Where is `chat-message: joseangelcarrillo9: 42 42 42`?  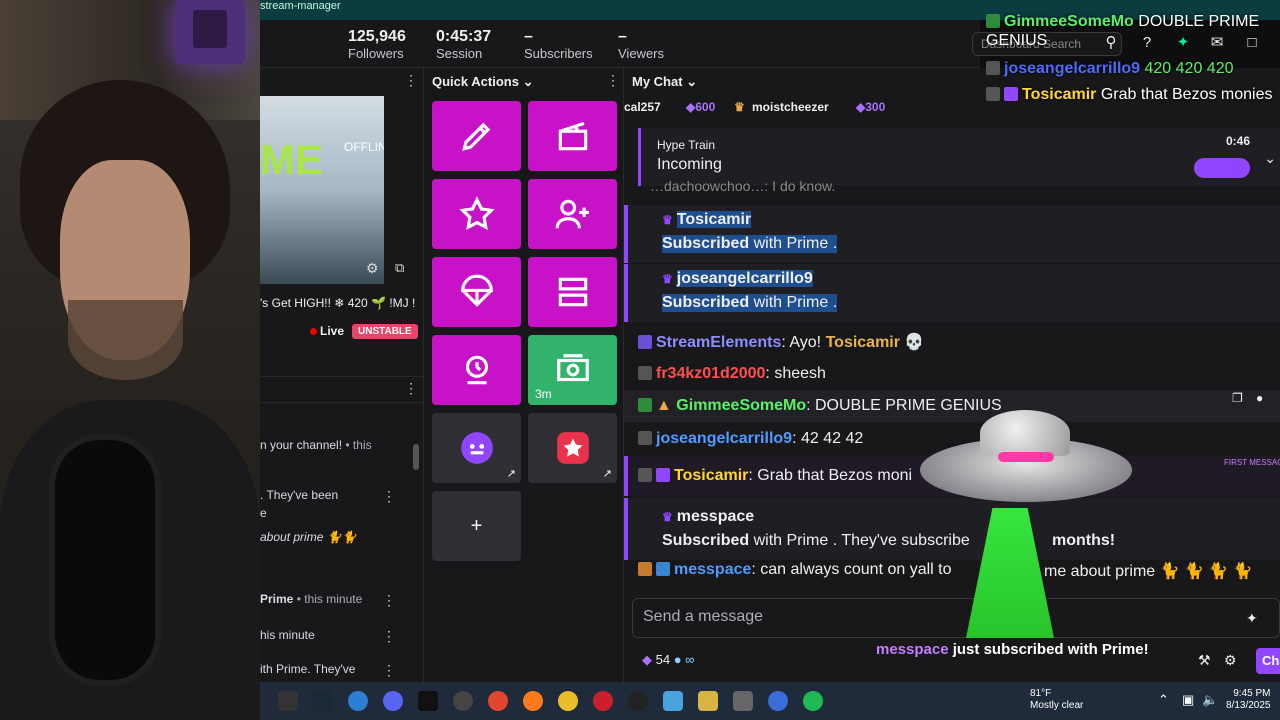
chat-message: joseangelcarrillo9: 42 42 42 is located at coordinates (750, 439).